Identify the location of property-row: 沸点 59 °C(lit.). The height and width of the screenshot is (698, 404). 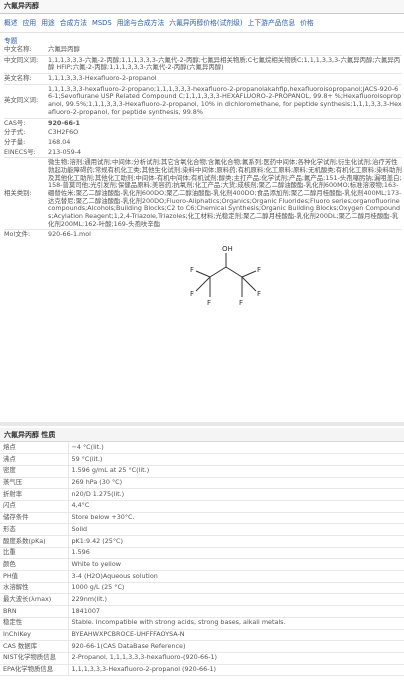
(202, 459).